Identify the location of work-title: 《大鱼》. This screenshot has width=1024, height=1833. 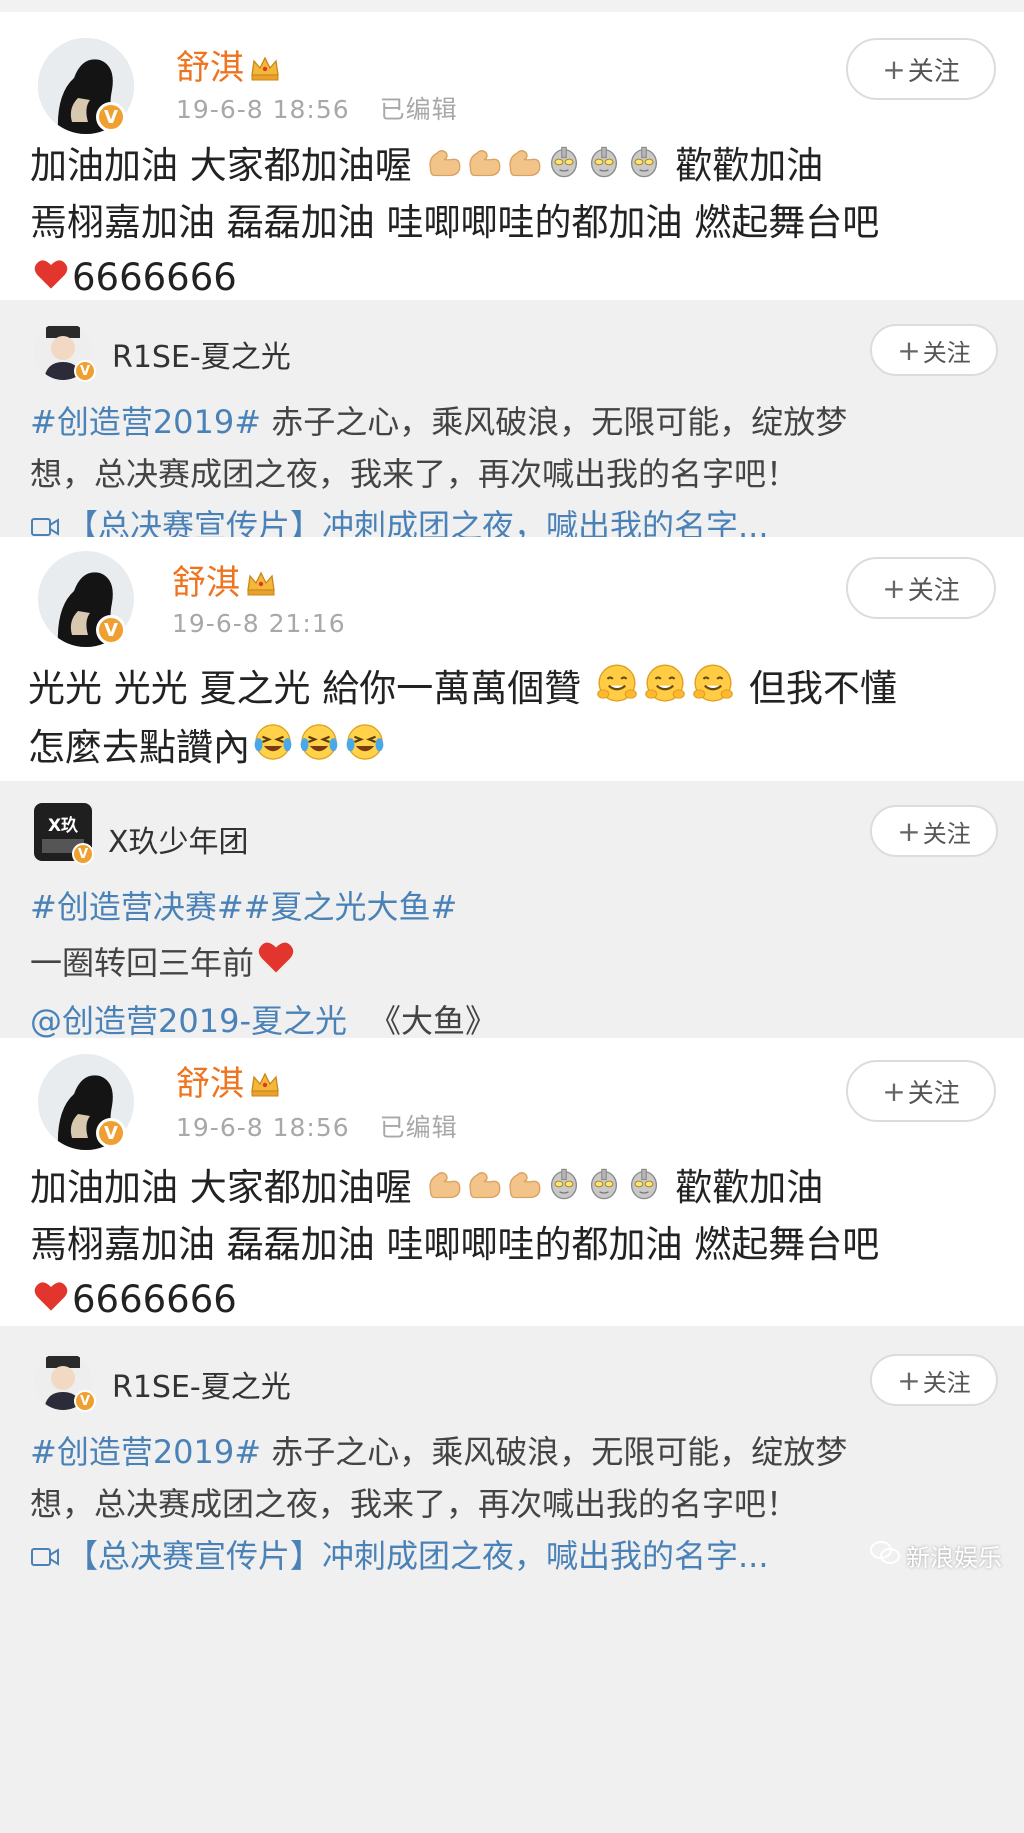
(433, 1021).